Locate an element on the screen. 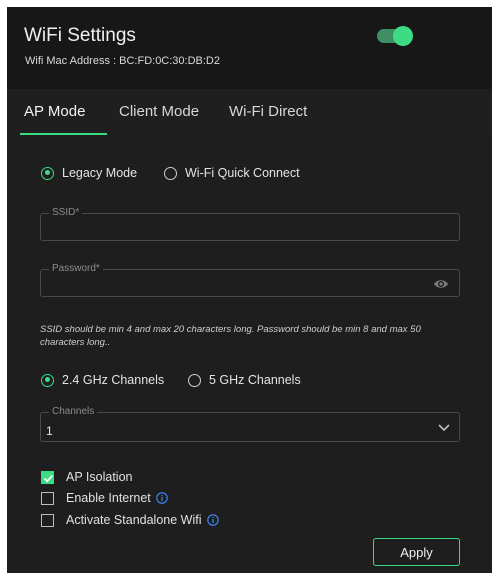  legacy-mode-radio is located at coordinates (47, 173).